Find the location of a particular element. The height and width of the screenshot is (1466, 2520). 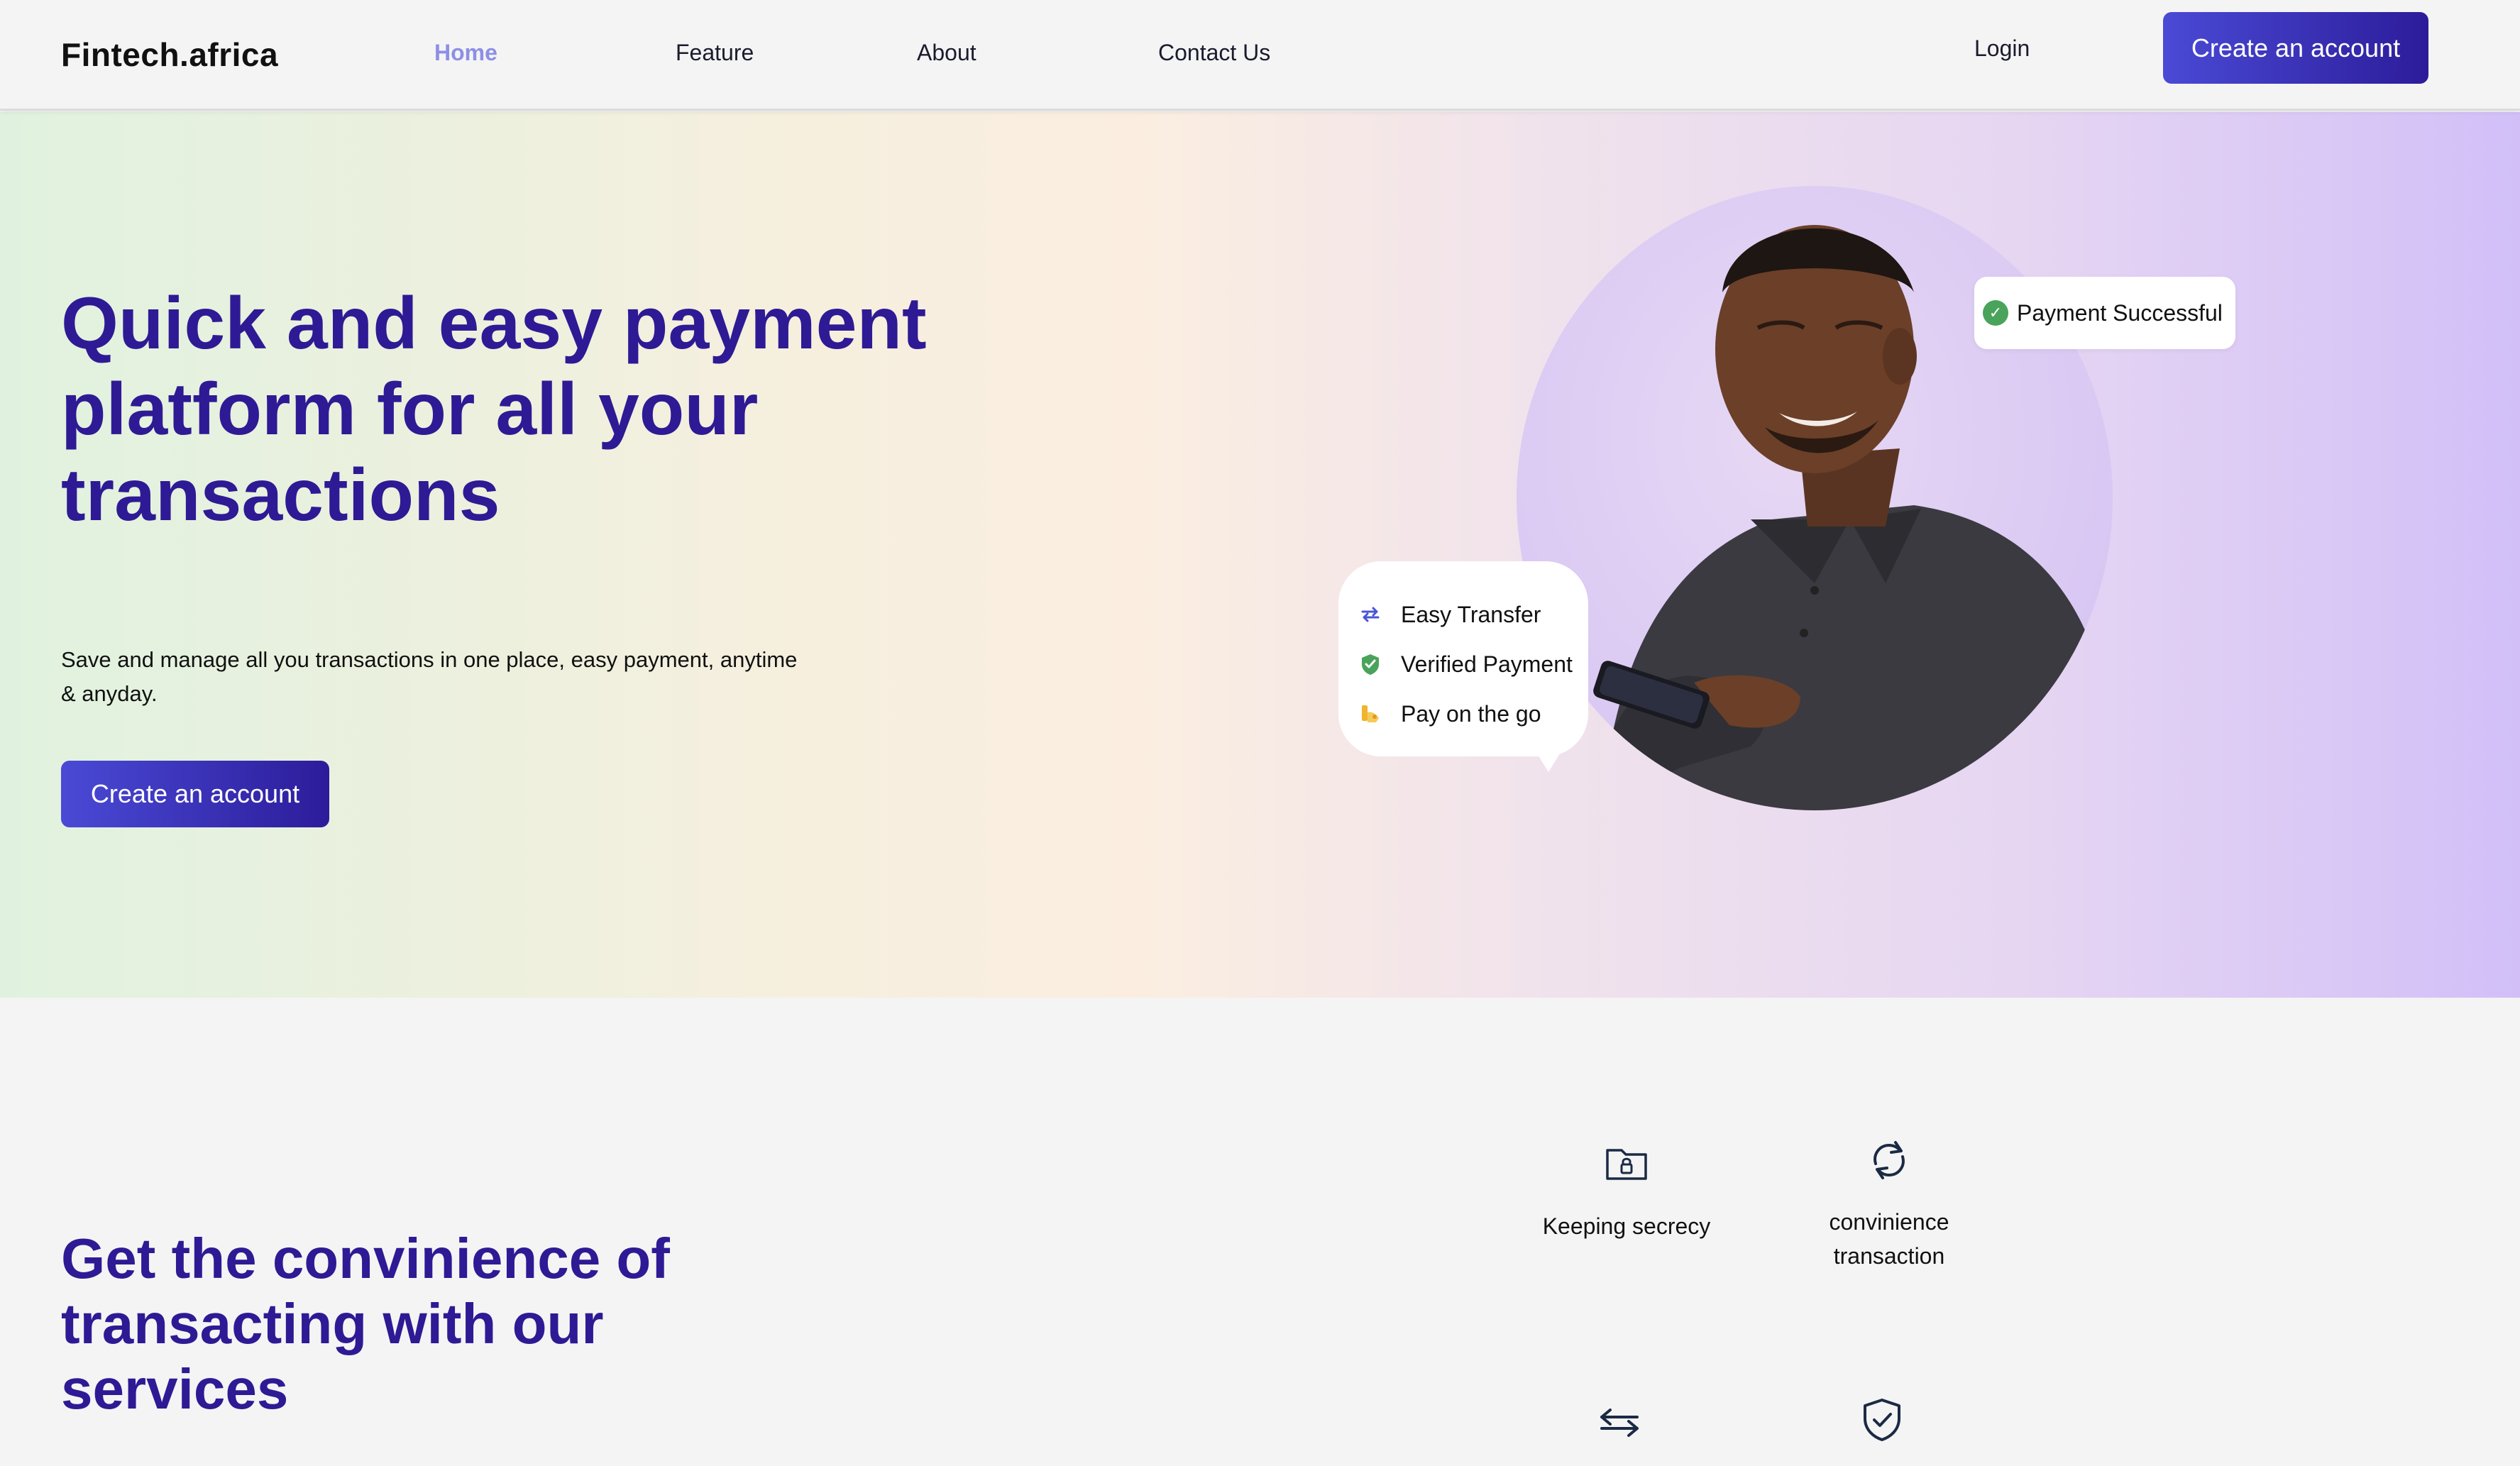

nav-link-contact: Contact Us is located at coordinates (1214, 53).